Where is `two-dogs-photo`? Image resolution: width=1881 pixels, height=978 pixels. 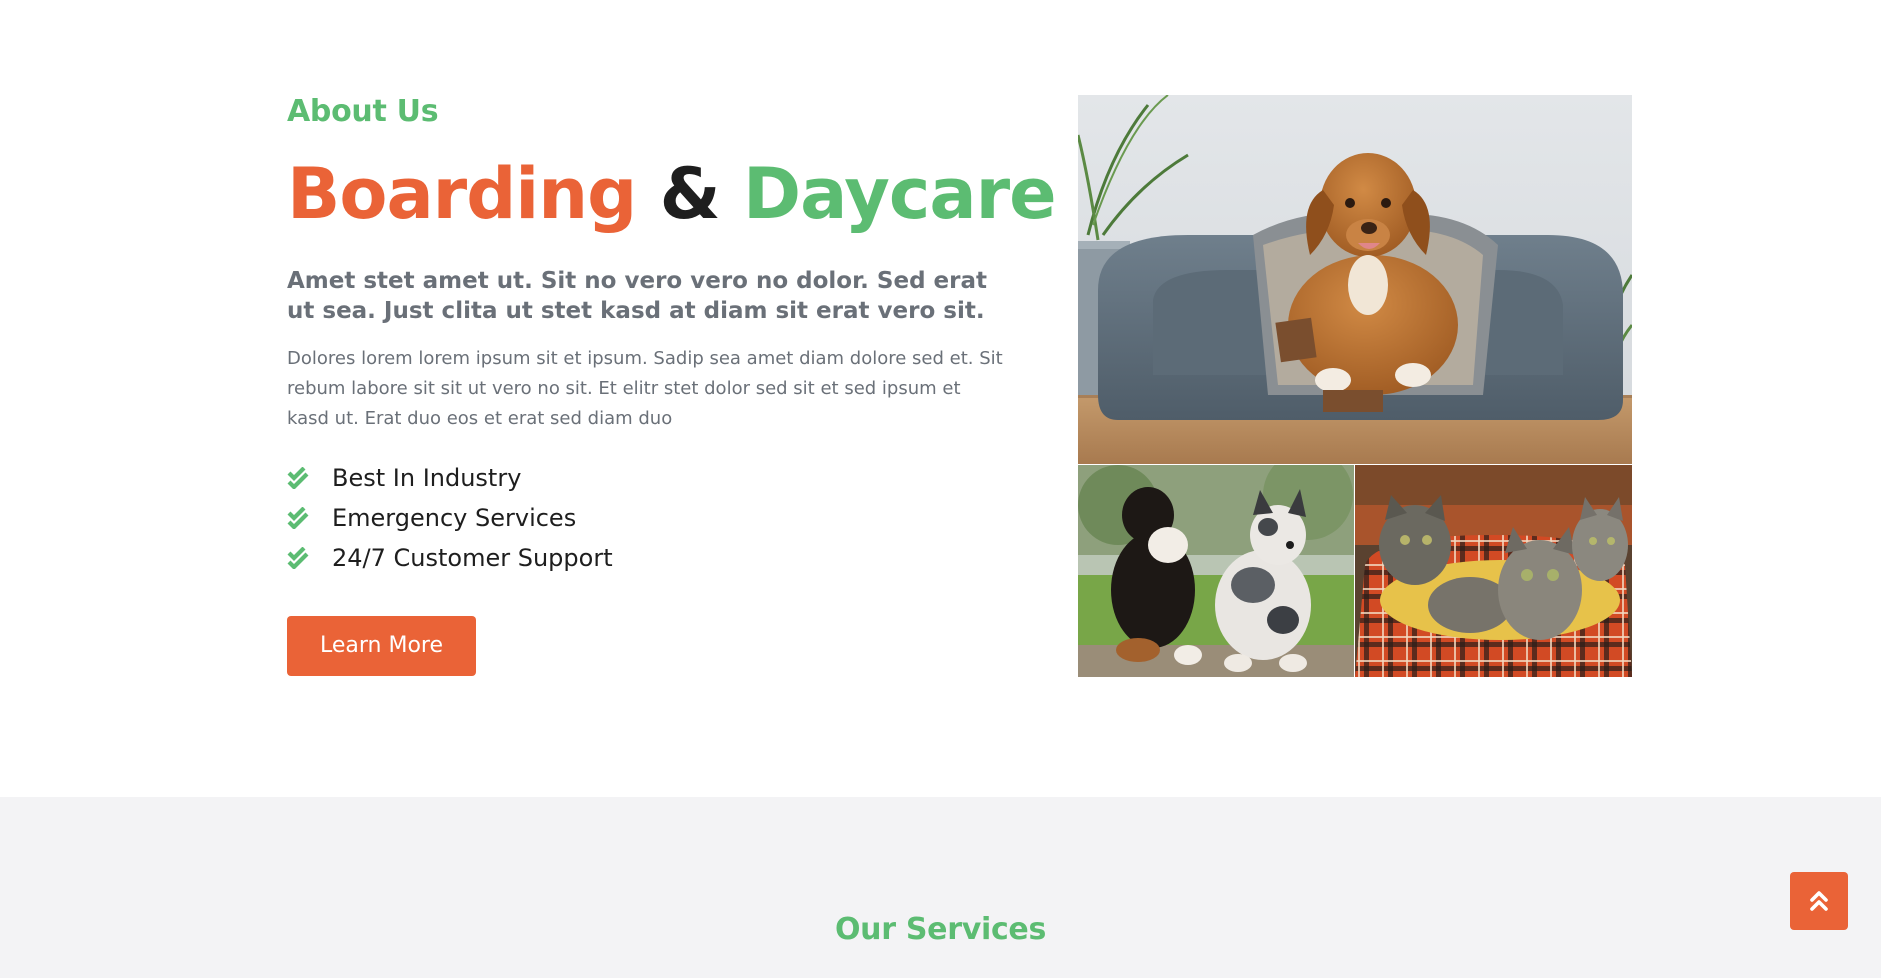 two-dogs-photo is located at coordinates (1216, 571).